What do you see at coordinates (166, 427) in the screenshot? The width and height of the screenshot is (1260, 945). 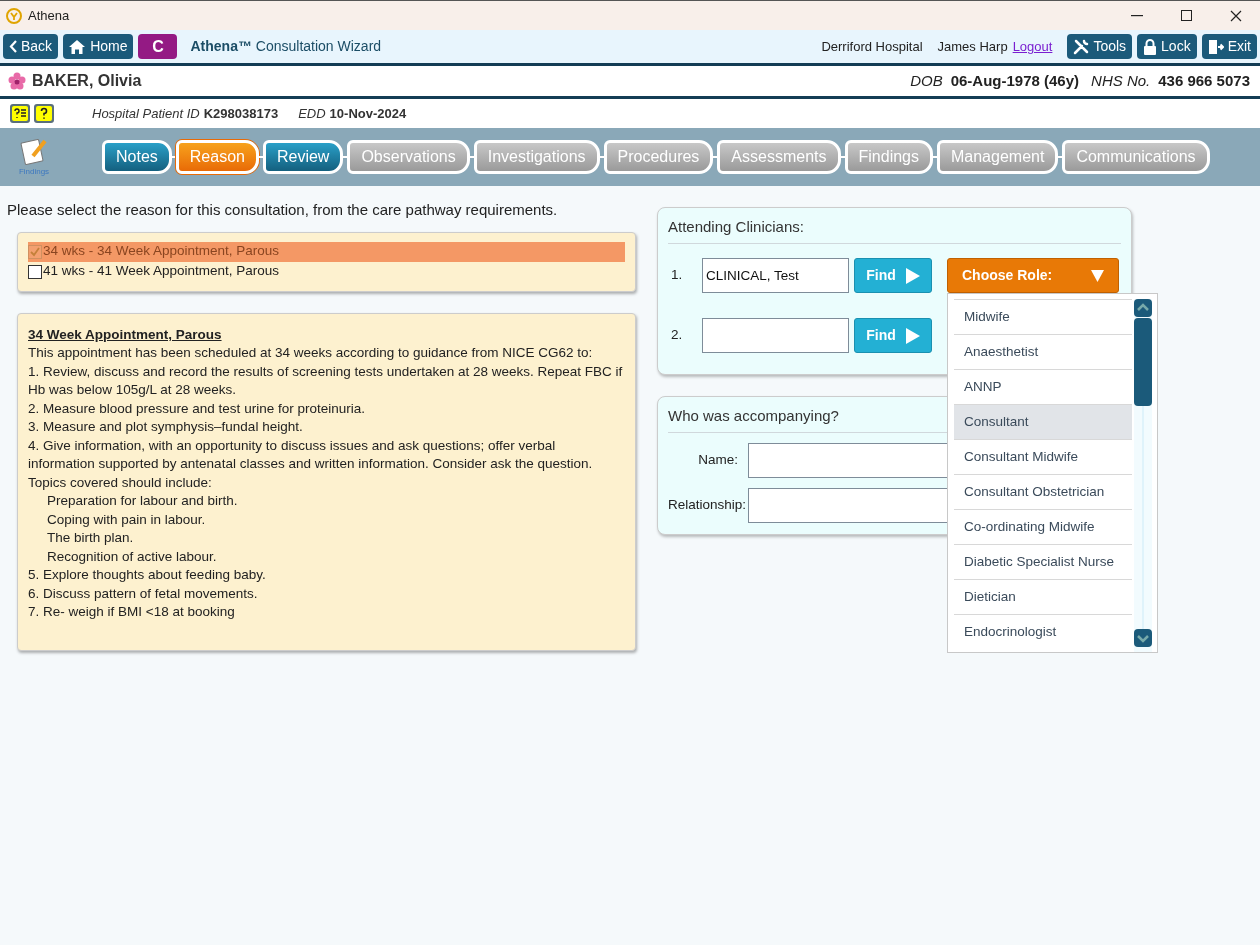 I see `description-line: 3. Measure and plot symphysis–fundal height.` at bounding box center [166, 427].